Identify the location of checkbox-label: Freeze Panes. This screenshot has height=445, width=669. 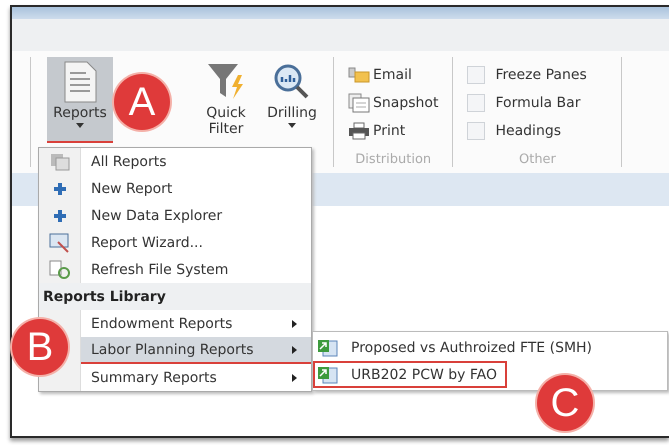
(541, 75).